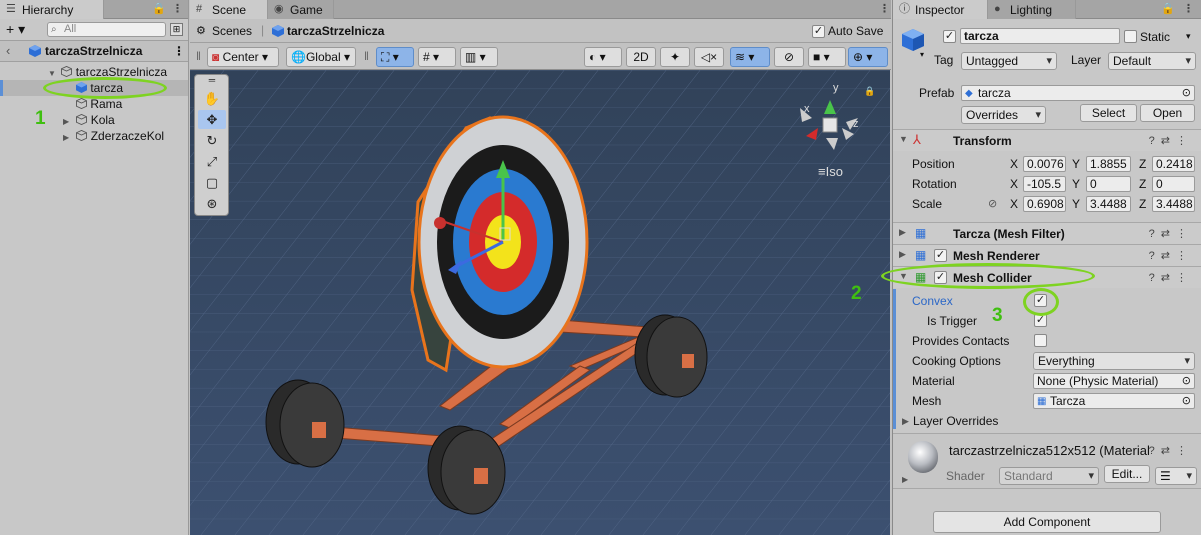 Image resolution: width=1201 pixels, height=535 pixels. What do you see at coordinates (540, 9) in the screenshot?
I see `scene-tabbar: # Scene ◉ Game ⋮` at bounding box center [540, 9].